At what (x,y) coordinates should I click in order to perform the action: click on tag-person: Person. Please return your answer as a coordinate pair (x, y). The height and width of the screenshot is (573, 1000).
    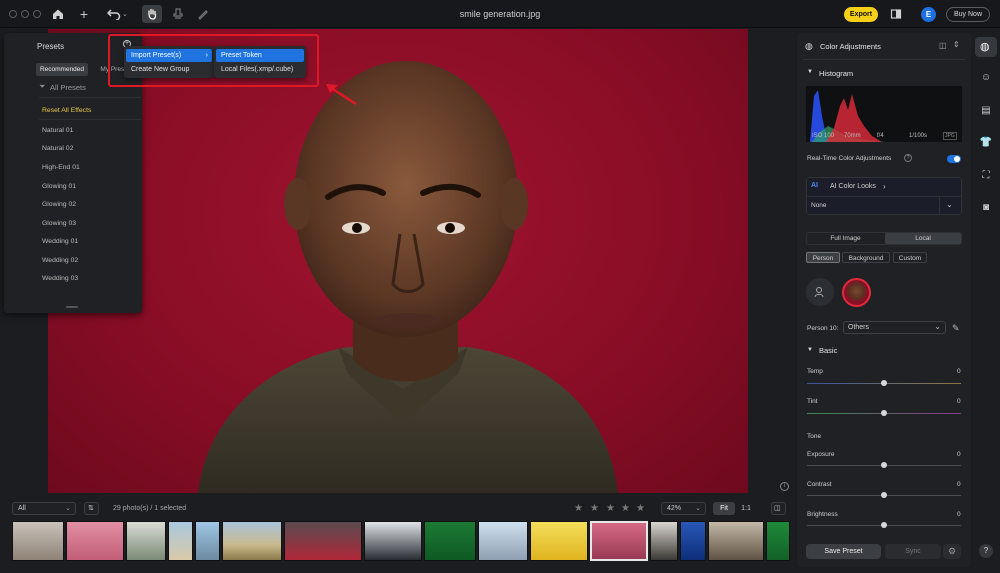
    Looking at the image, I should click on (823, 257).